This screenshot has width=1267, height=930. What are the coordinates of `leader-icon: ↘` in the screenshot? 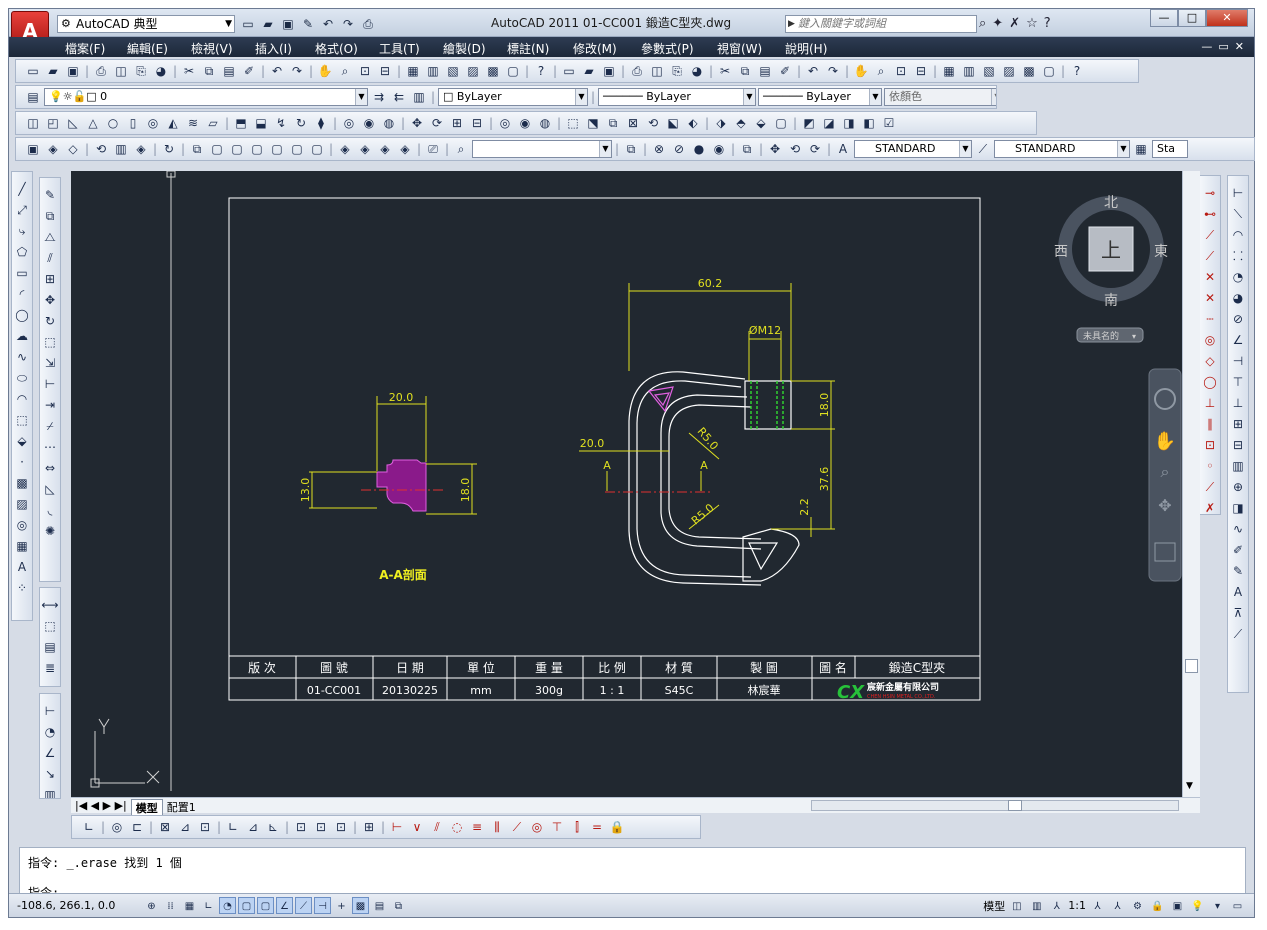 It's located at (50, 774).